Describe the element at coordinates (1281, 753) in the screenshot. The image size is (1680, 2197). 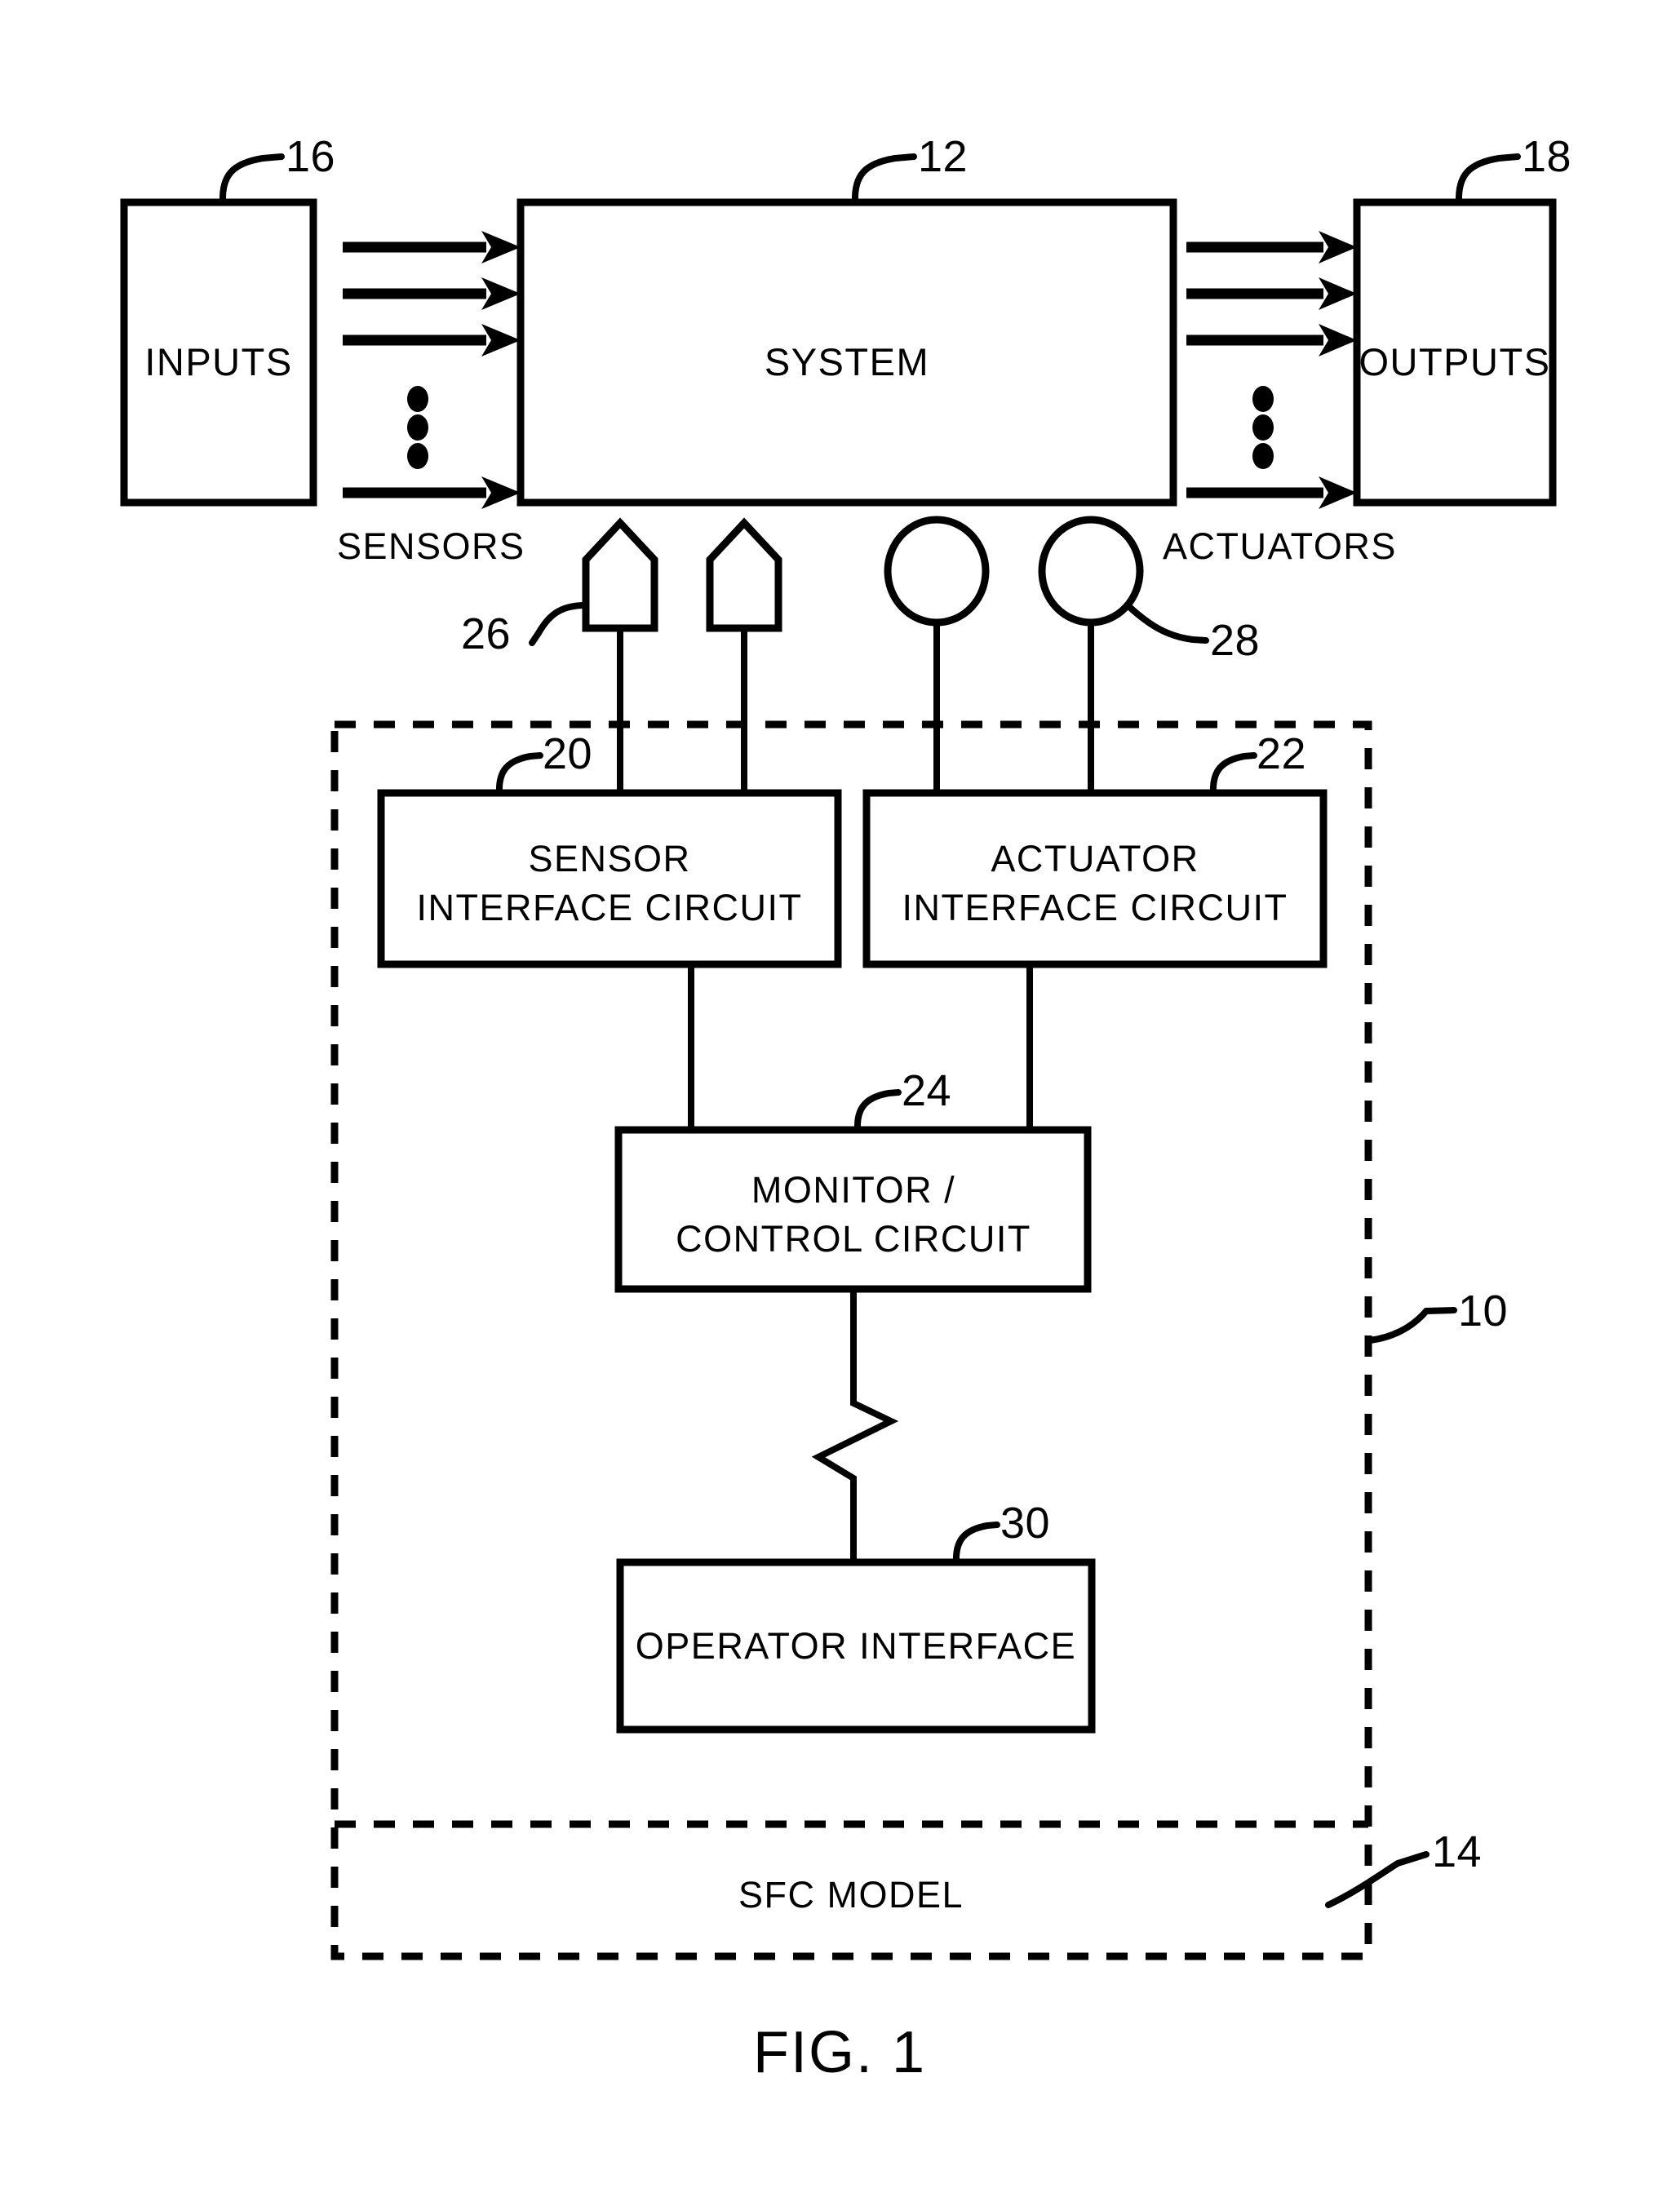
I see `ref-22-number: 22` at that location.